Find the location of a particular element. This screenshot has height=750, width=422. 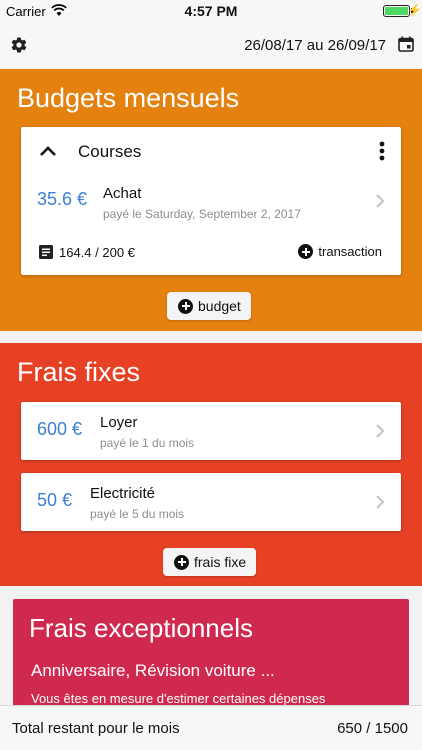

budget-progress: 164.4 / 200 € is located at coordinates (97, 252).